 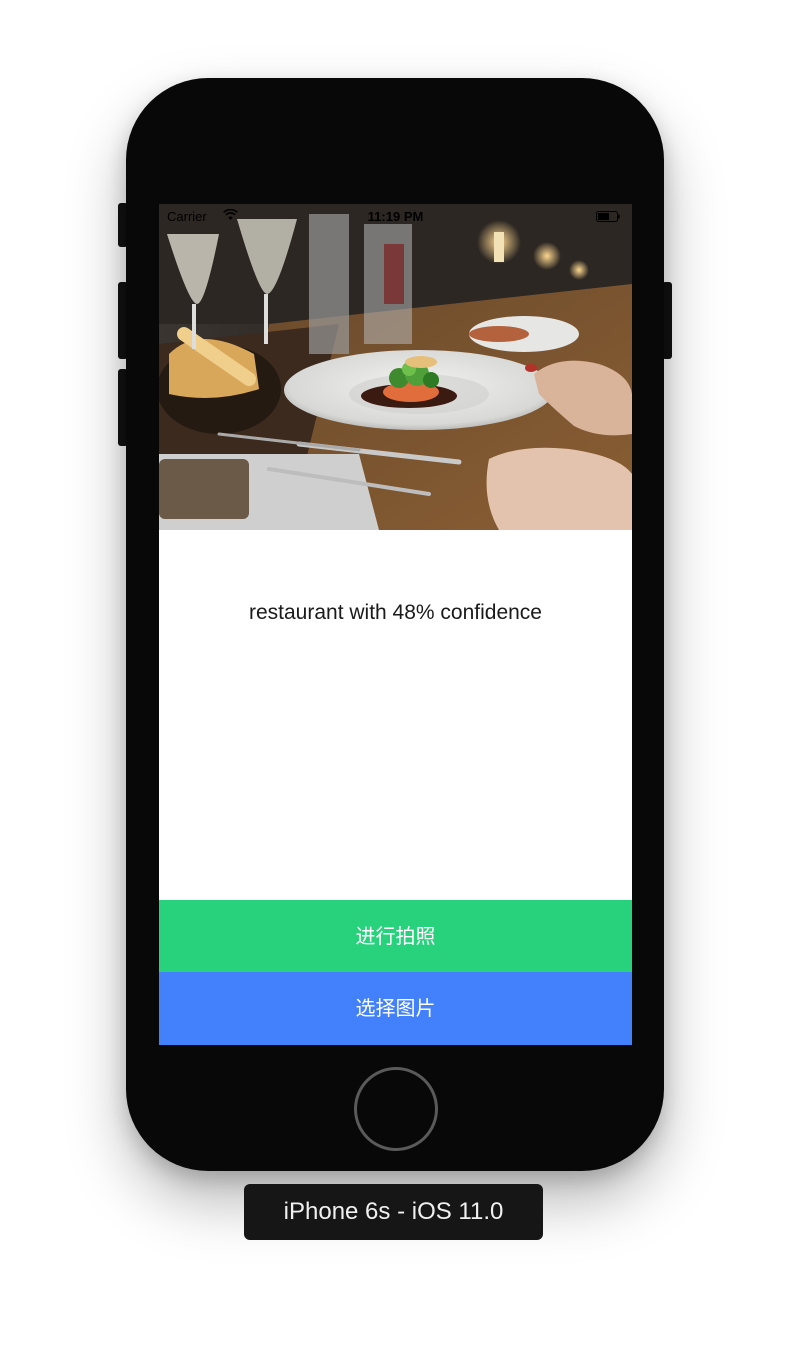 I want to click on classification-result: restaurant with 48% confidence, so click(x=395, y=612).